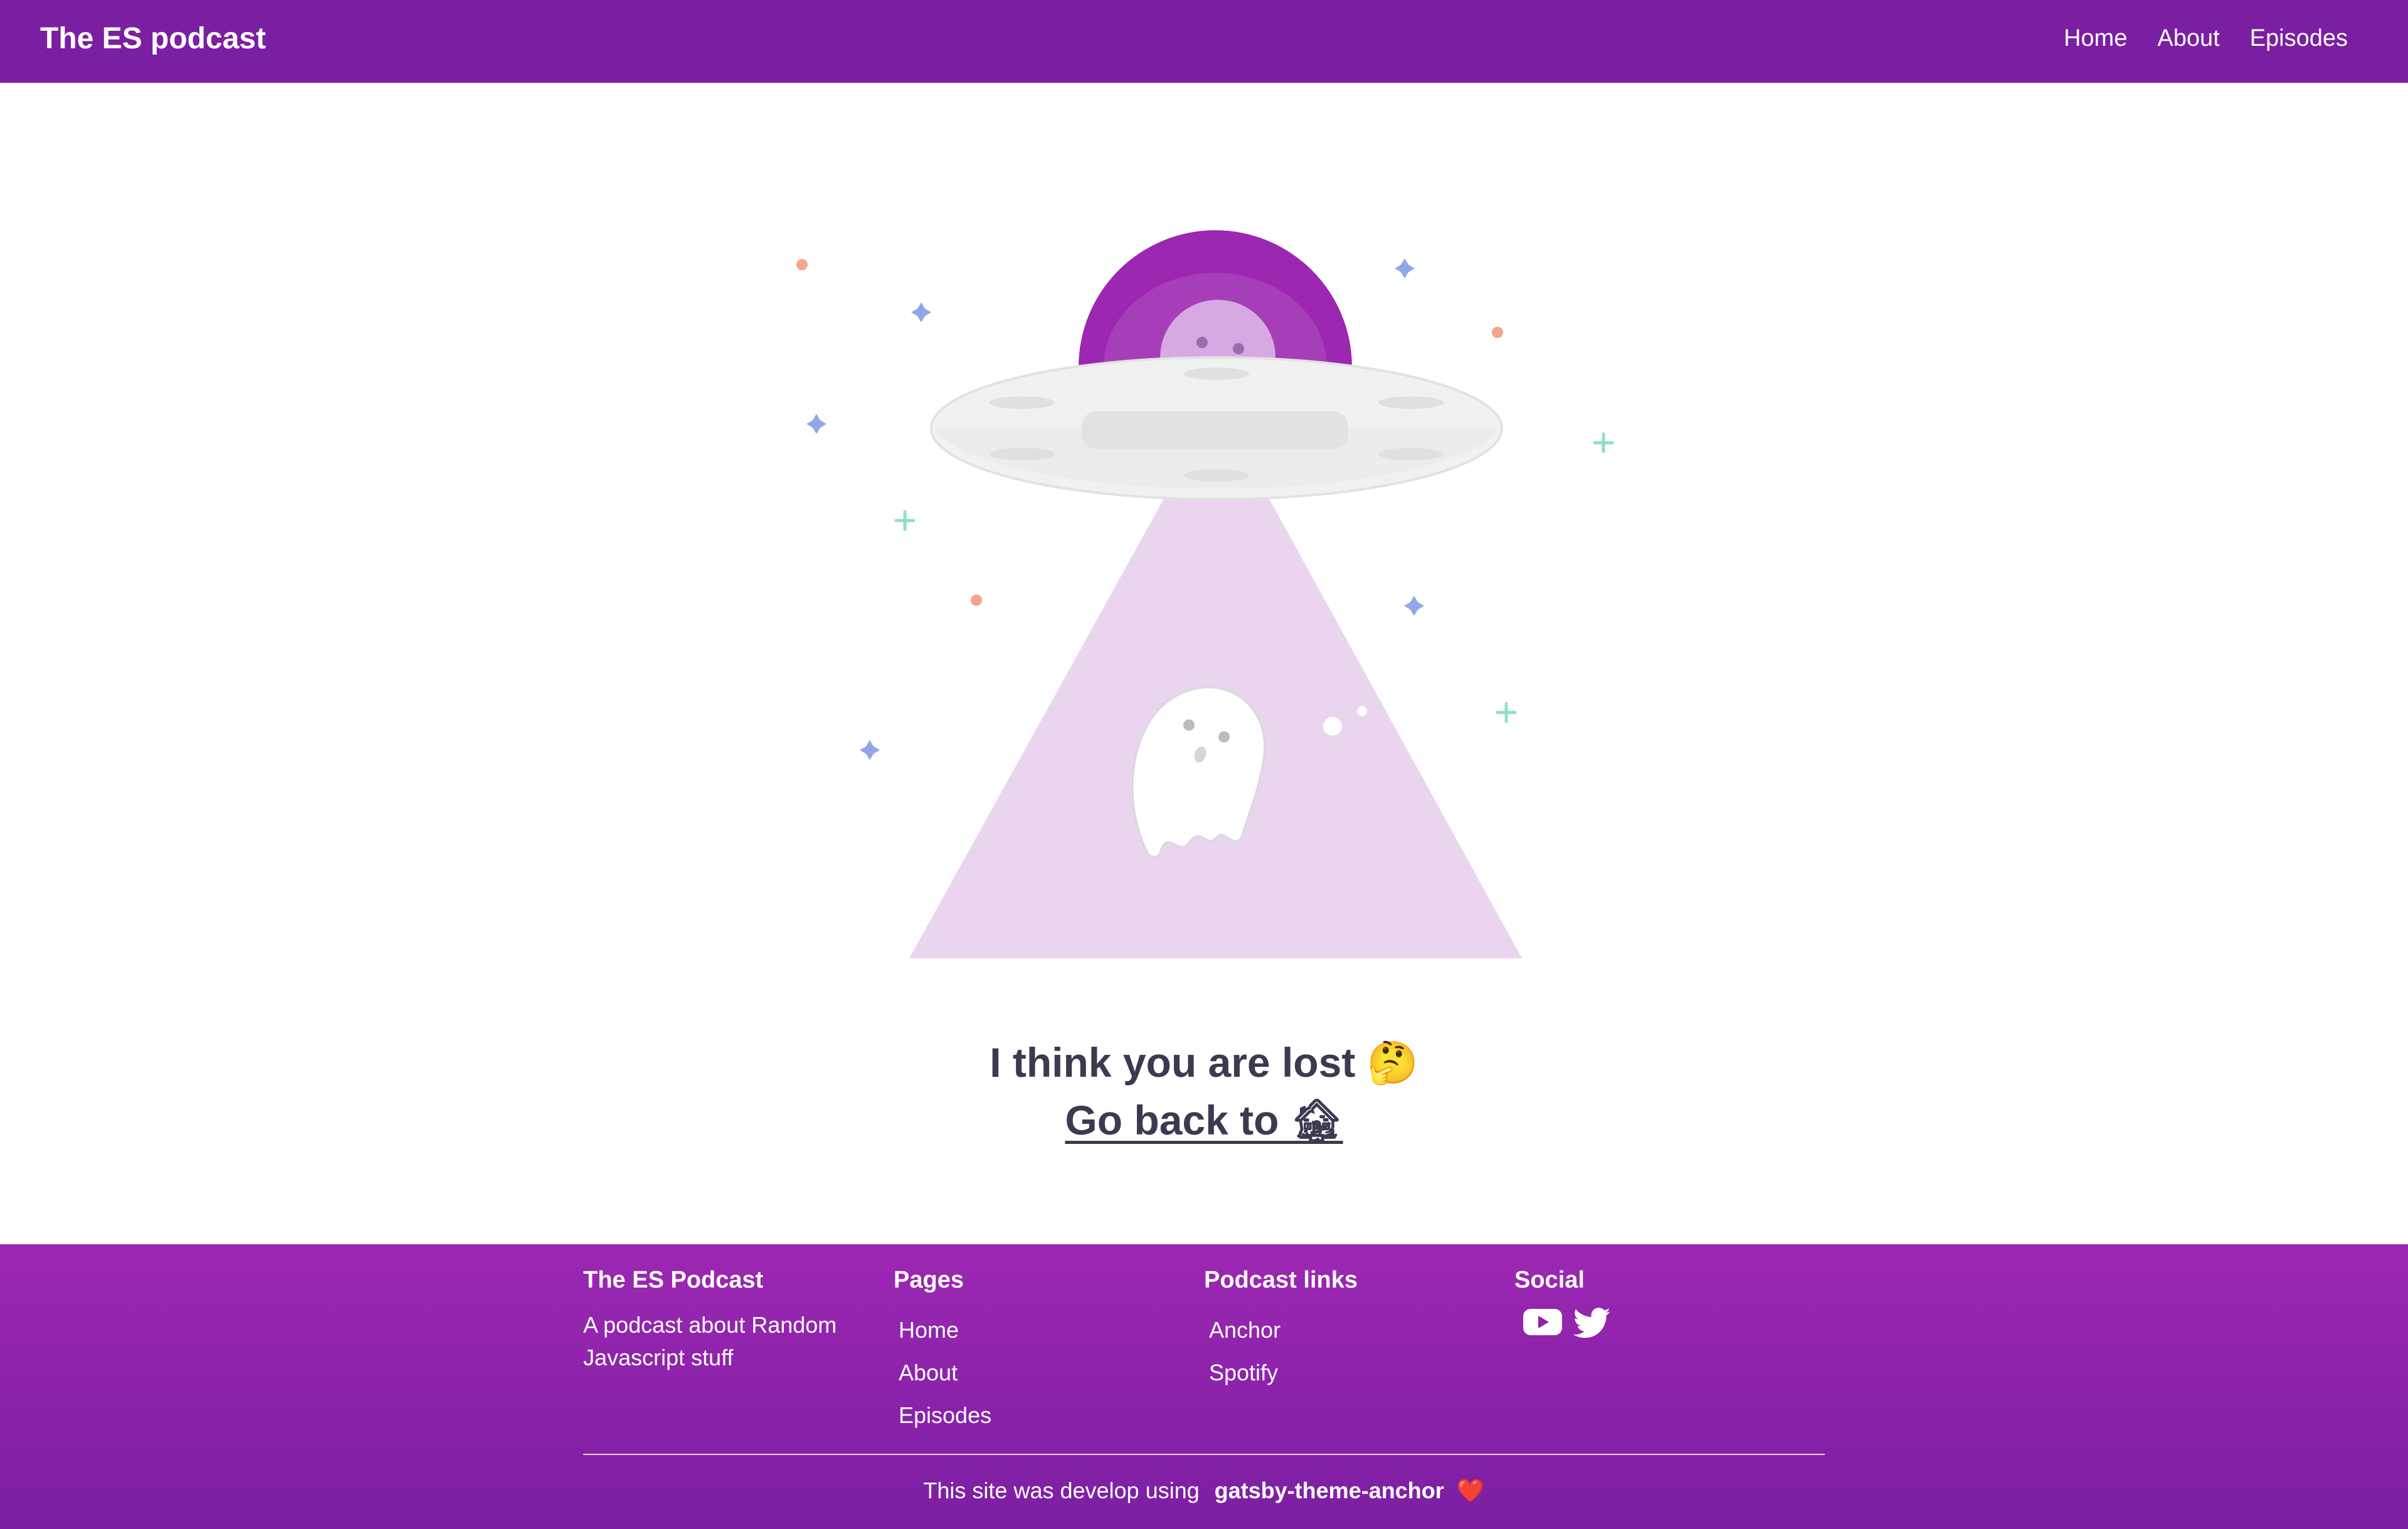 Image resolution: width=2408 pixels, height=1529 pixels. What do you see at coordinates (1204, 1454) in the screenshot?
I see `footer-divider` at bounding box center [1204, 1454].